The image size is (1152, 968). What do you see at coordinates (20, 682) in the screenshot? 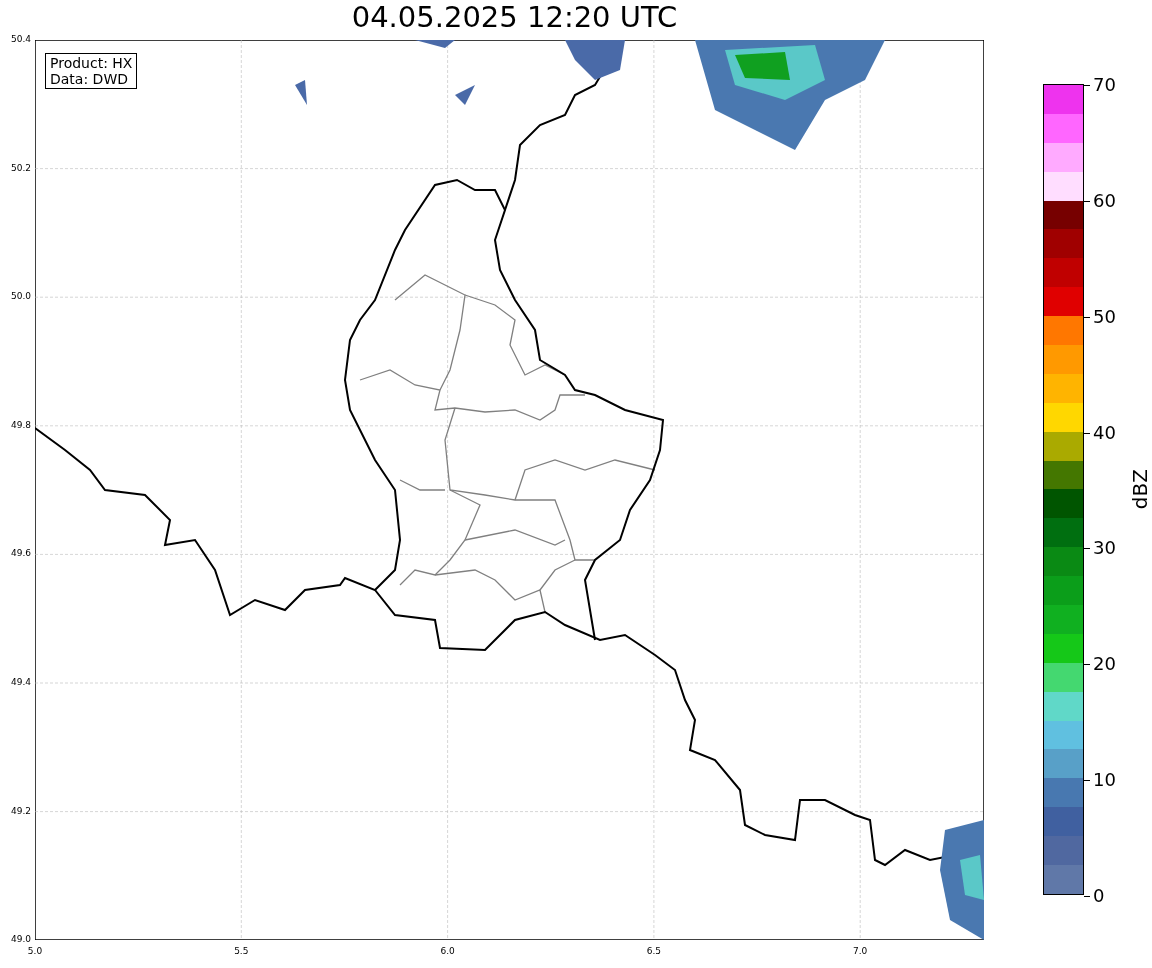
I see `y-tick-label: 49.4` at bounding box center [20, 682].